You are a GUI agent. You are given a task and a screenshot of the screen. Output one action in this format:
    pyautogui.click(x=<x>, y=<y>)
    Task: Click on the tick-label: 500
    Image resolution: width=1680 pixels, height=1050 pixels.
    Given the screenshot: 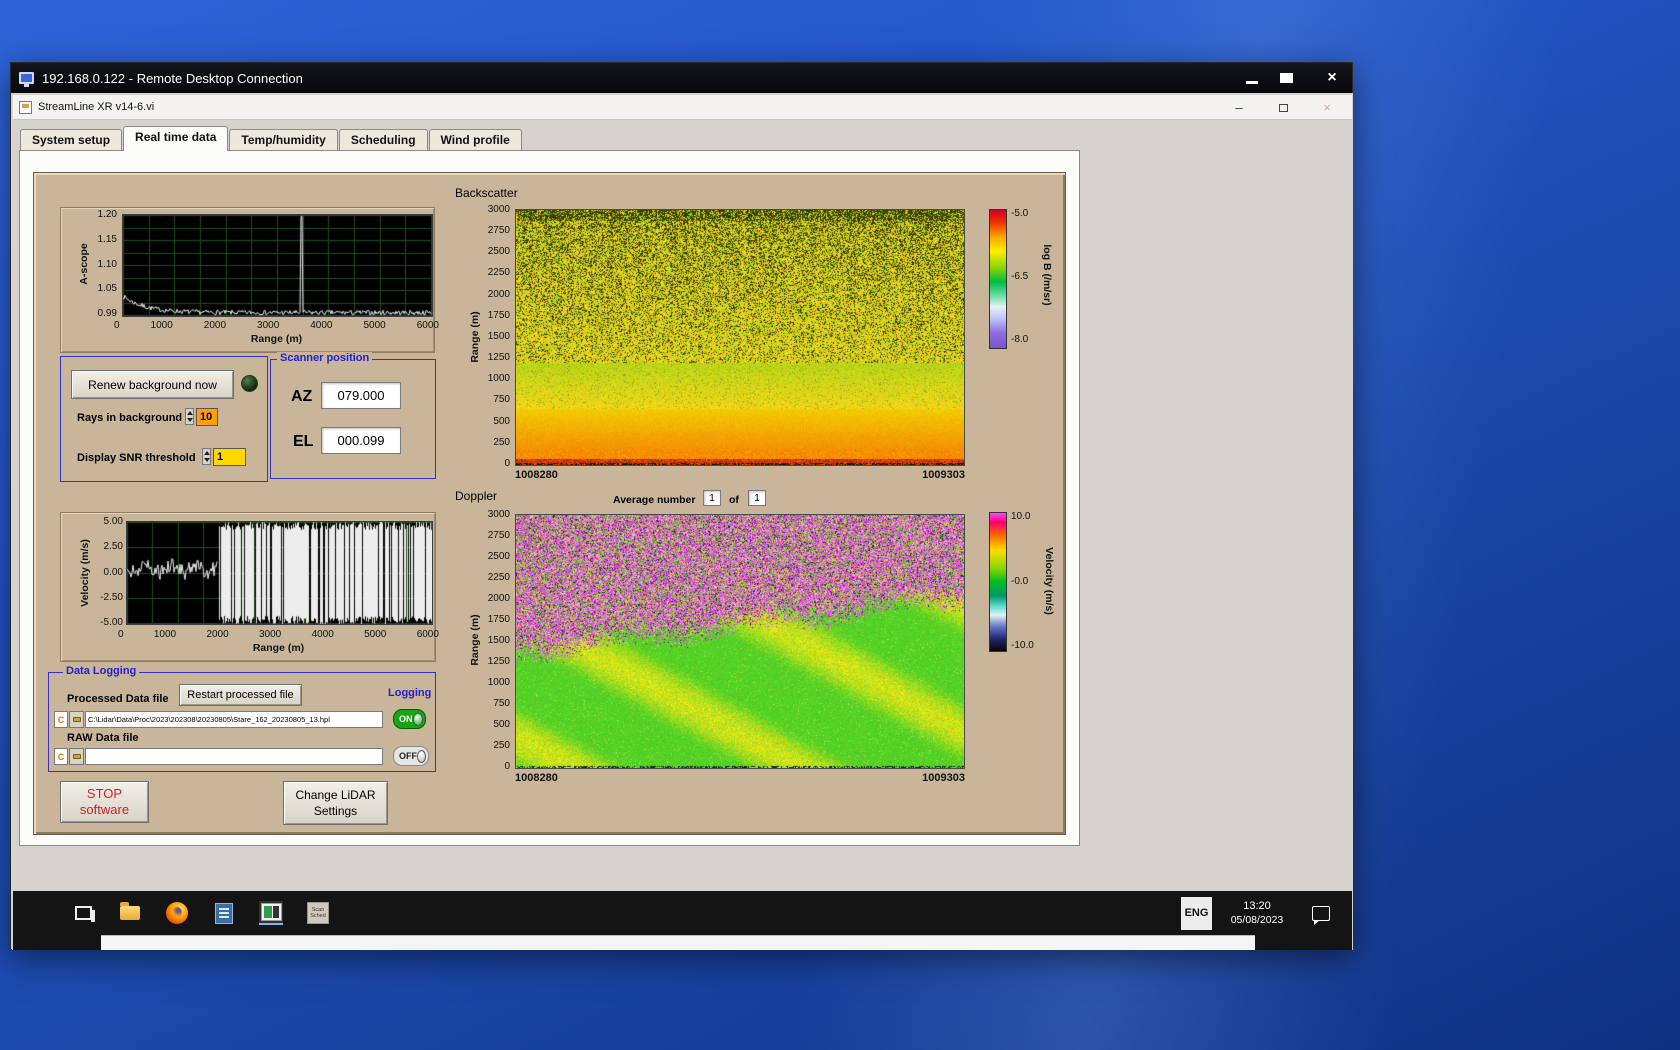 What is the action you would take?
    pyautogui.click(x=501, y=724)
    